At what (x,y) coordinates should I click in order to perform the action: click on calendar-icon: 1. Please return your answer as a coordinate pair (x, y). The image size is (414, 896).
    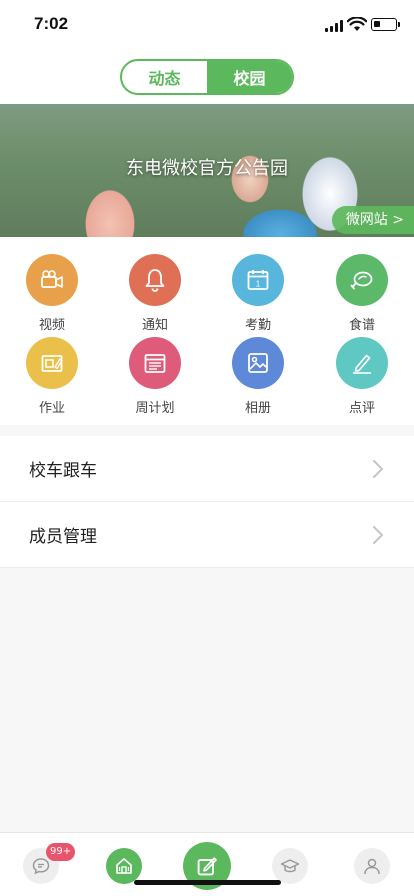
    Looking at the image, I should click on (258, 280).